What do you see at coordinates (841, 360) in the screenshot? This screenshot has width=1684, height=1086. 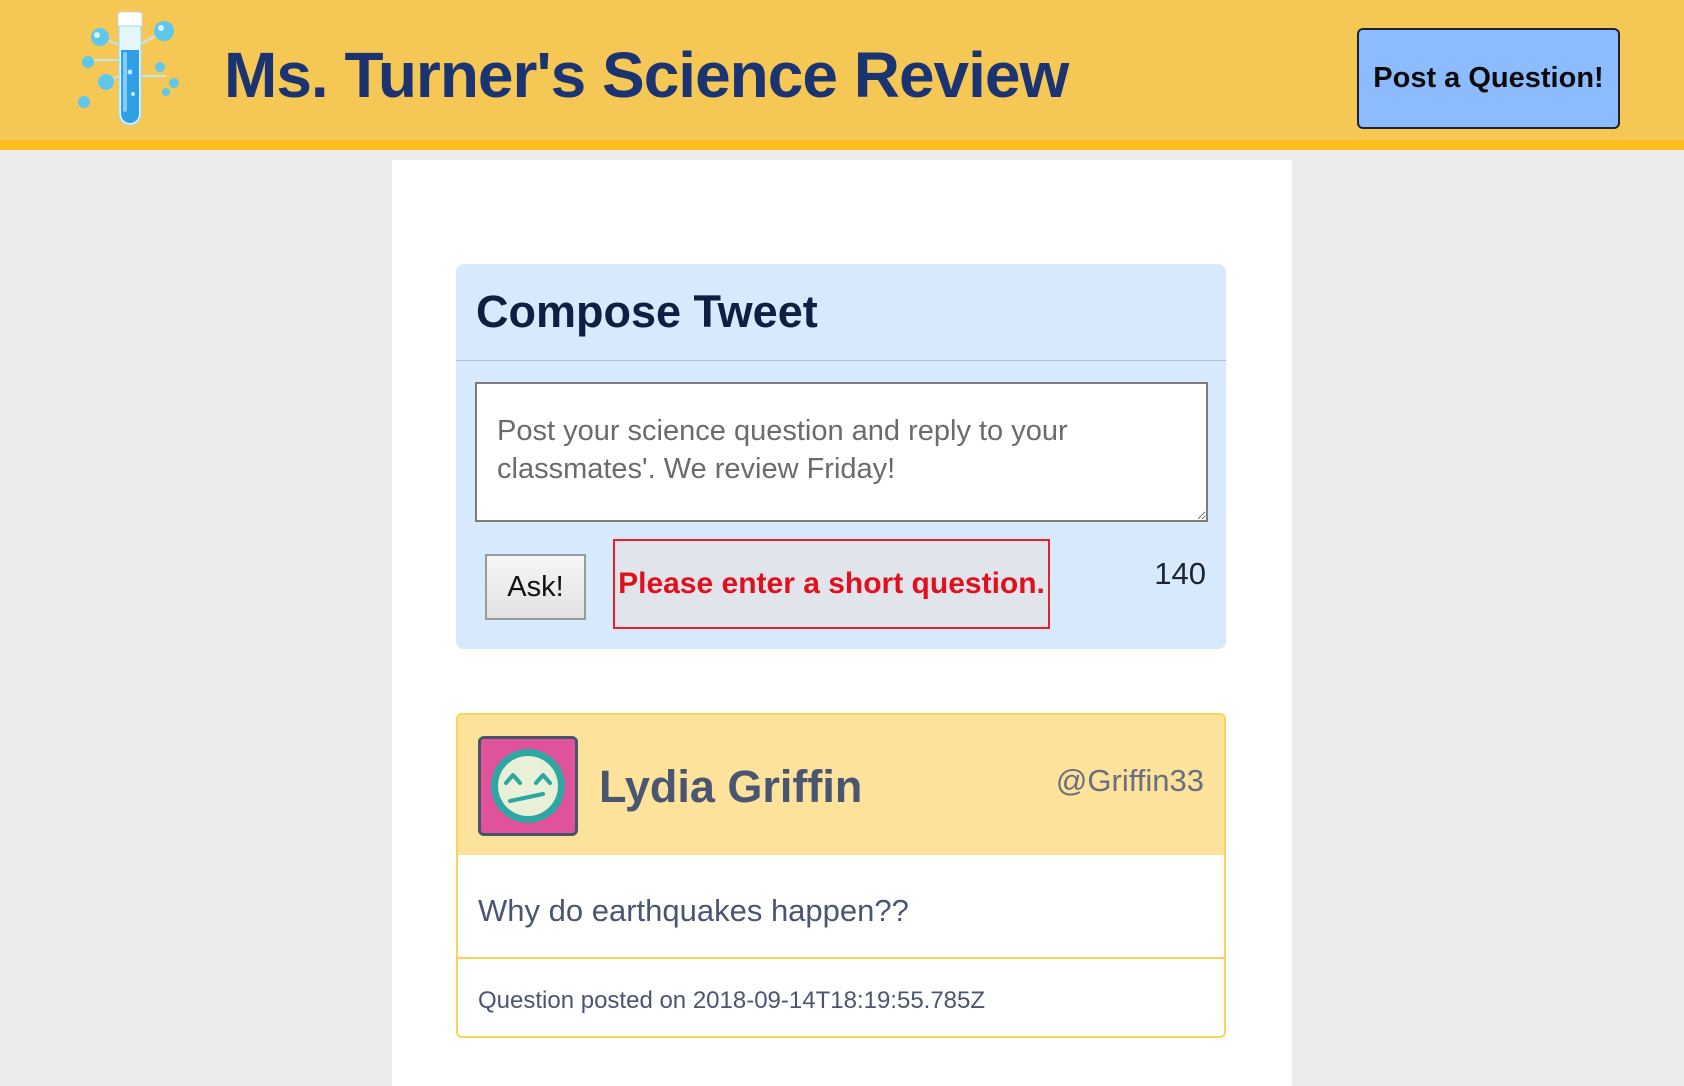 I see `compose-divider` at bounding box center [841, 360].